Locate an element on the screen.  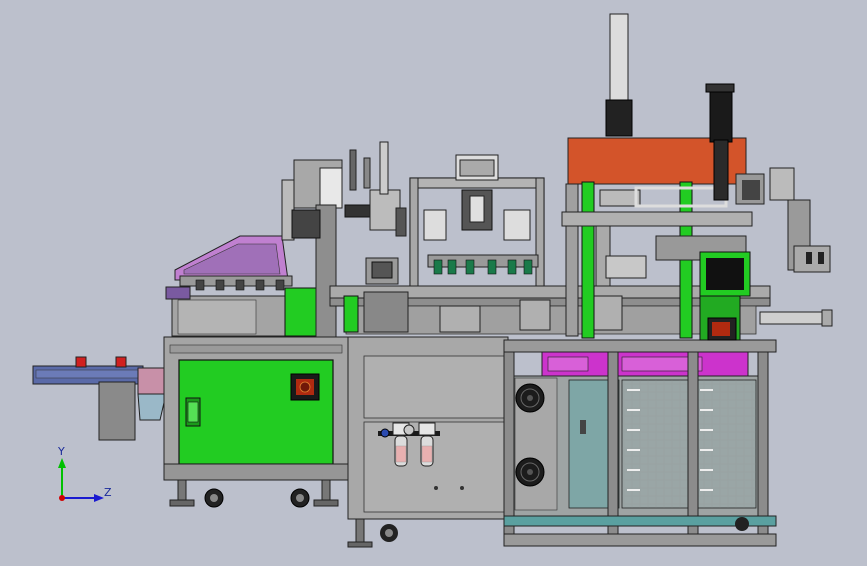
y-axis-label: Y is located at coordinates (61, 451).